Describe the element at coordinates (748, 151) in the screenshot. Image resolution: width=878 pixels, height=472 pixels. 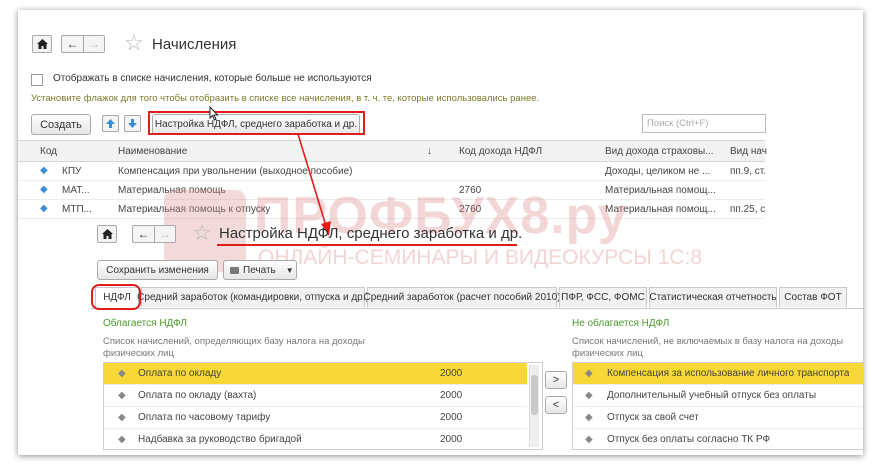
I see `col-kind: Вид нач` at that location.